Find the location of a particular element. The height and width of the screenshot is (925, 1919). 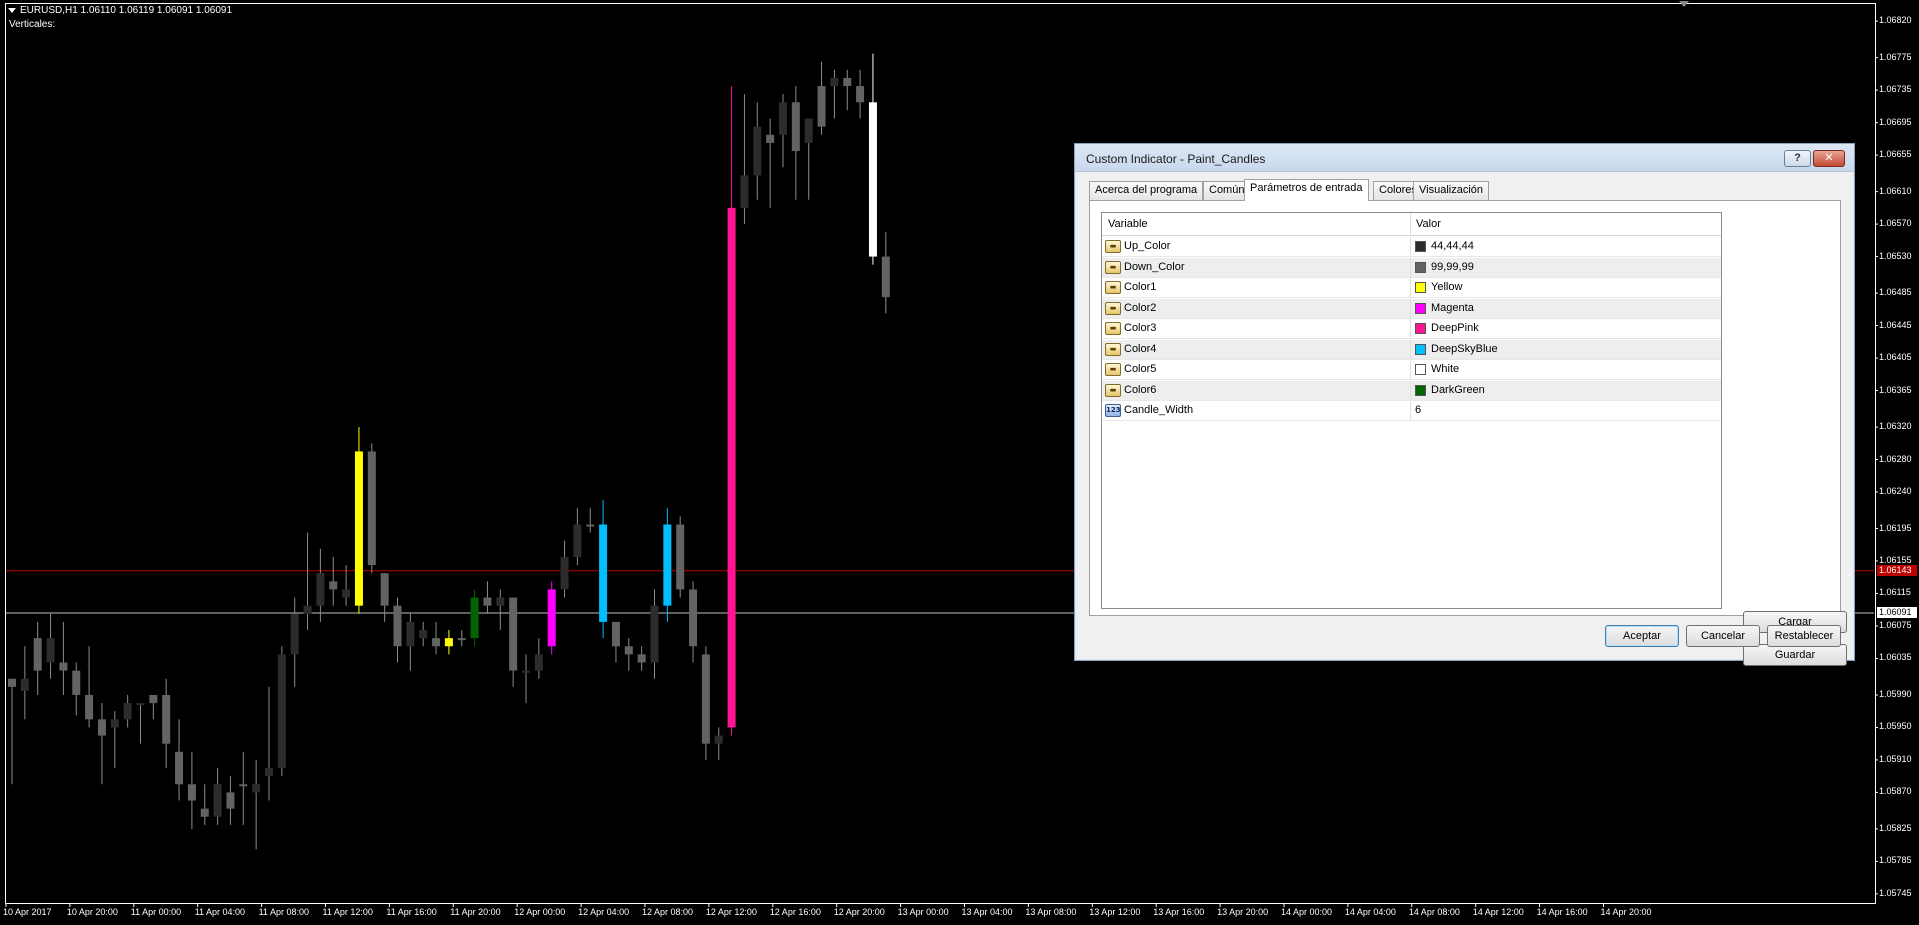

chart-shift-marker-icon is located at coordinates (1684, 4).